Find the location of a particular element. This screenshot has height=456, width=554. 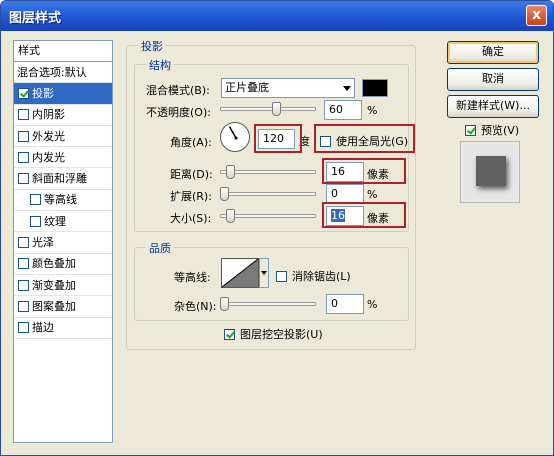

style-list-item: 纹理 is located at coordinates (63, 222).